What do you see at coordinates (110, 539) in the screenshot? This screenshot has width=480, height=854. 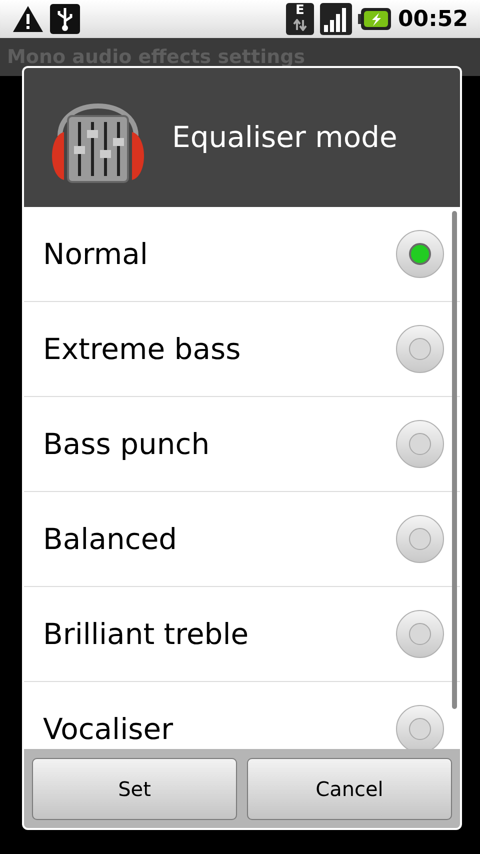 I see `option-label: Balanced` at bounding box center [110, 539].